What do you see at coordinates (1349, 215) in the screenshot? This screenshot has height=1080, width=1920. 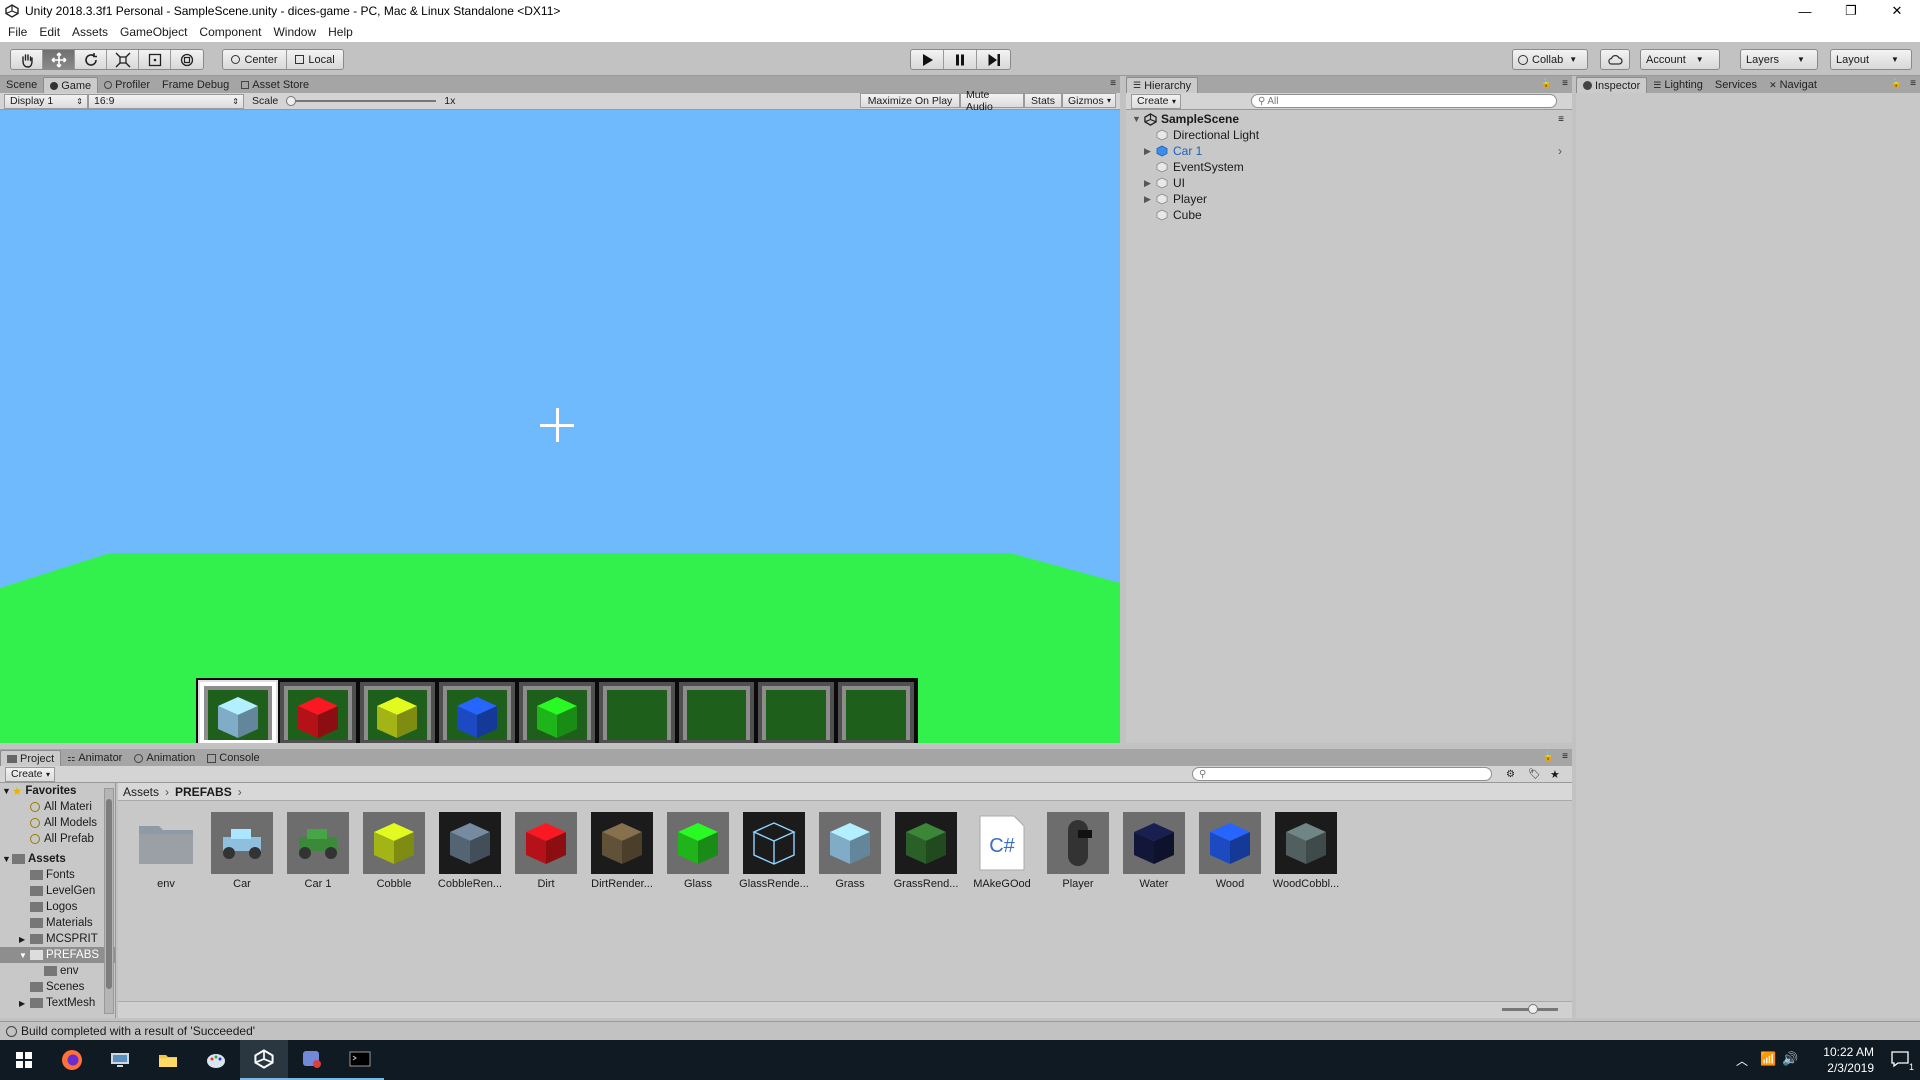 I see `hierarchy-item: Cube` at bounding box center [1349, 215].